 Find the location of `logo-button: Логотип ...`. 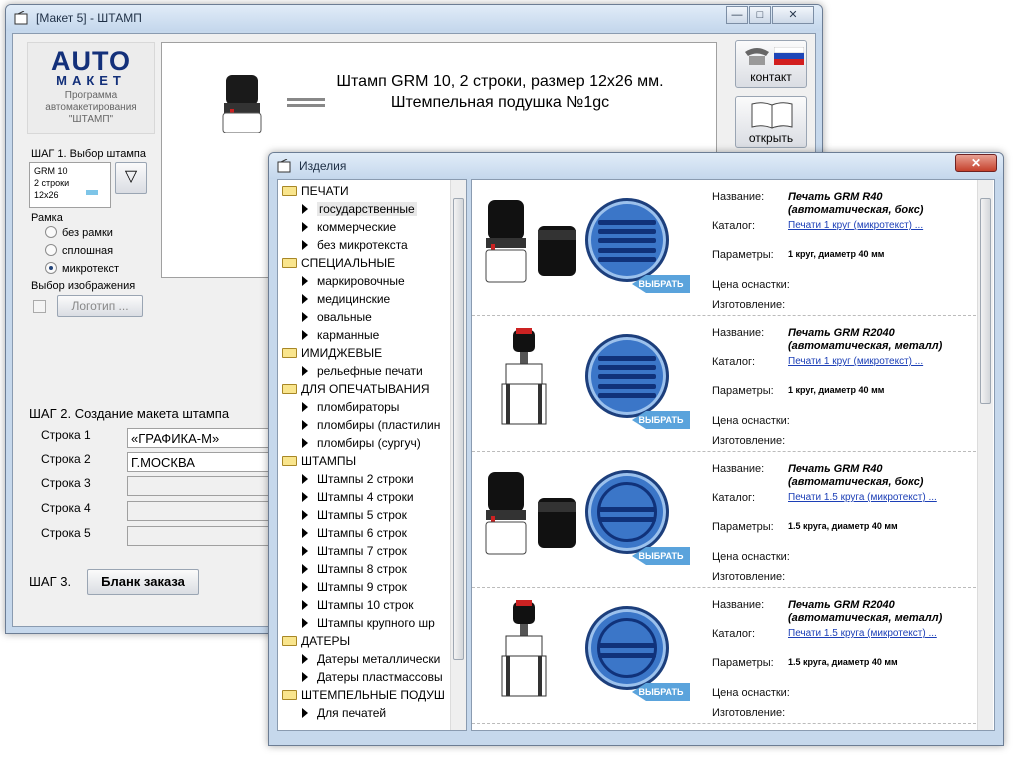

logo-button: Логотип ... is located at coordinates (100, 306).